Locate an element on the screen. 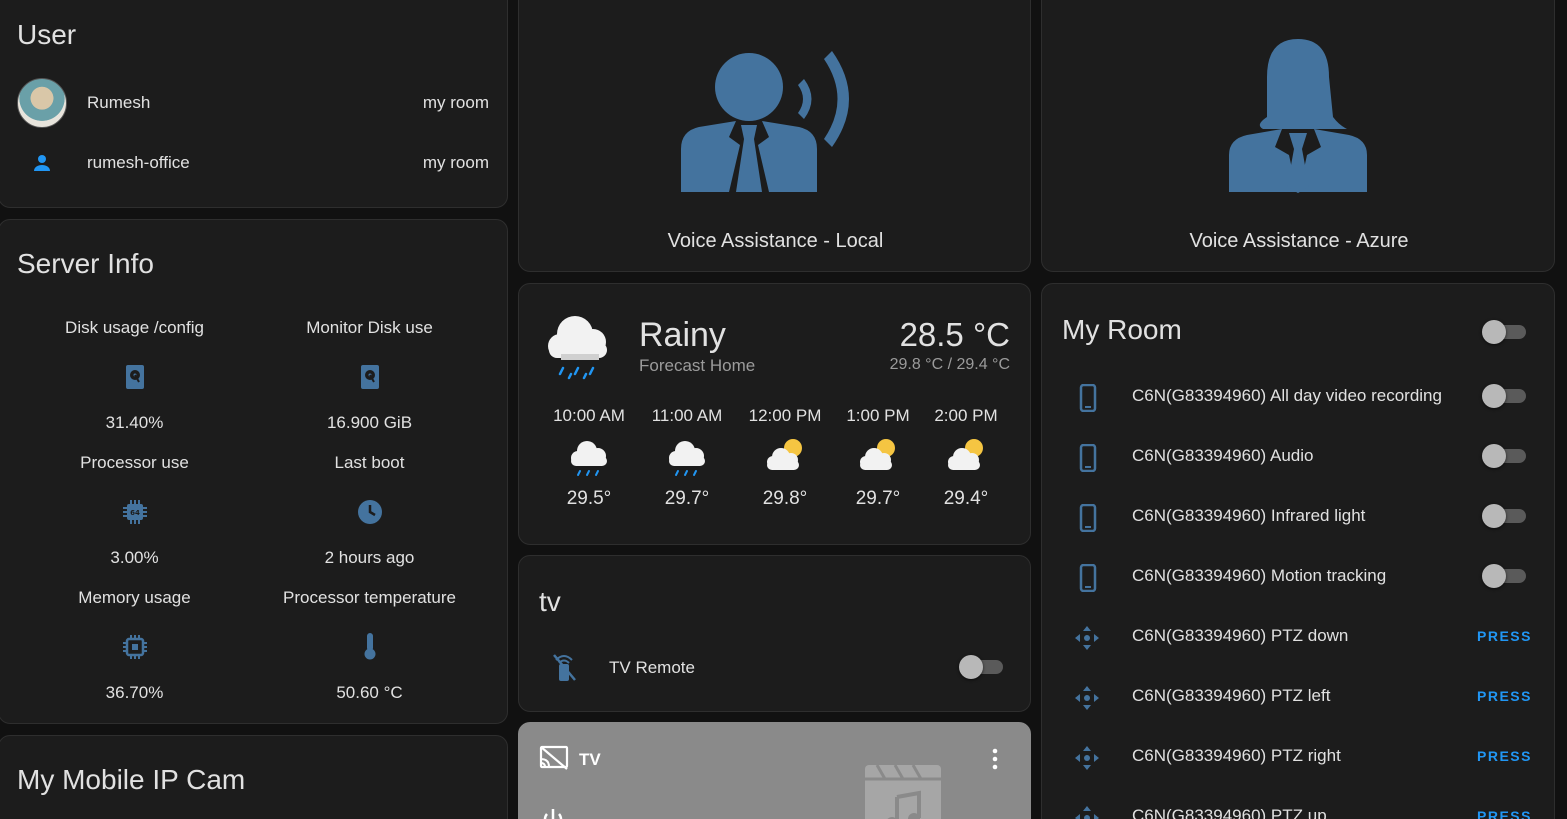 The height and width of the screenshot is (819, 1567). server-cell-label: Monitor Disk use is located at coordinates (369, 327).